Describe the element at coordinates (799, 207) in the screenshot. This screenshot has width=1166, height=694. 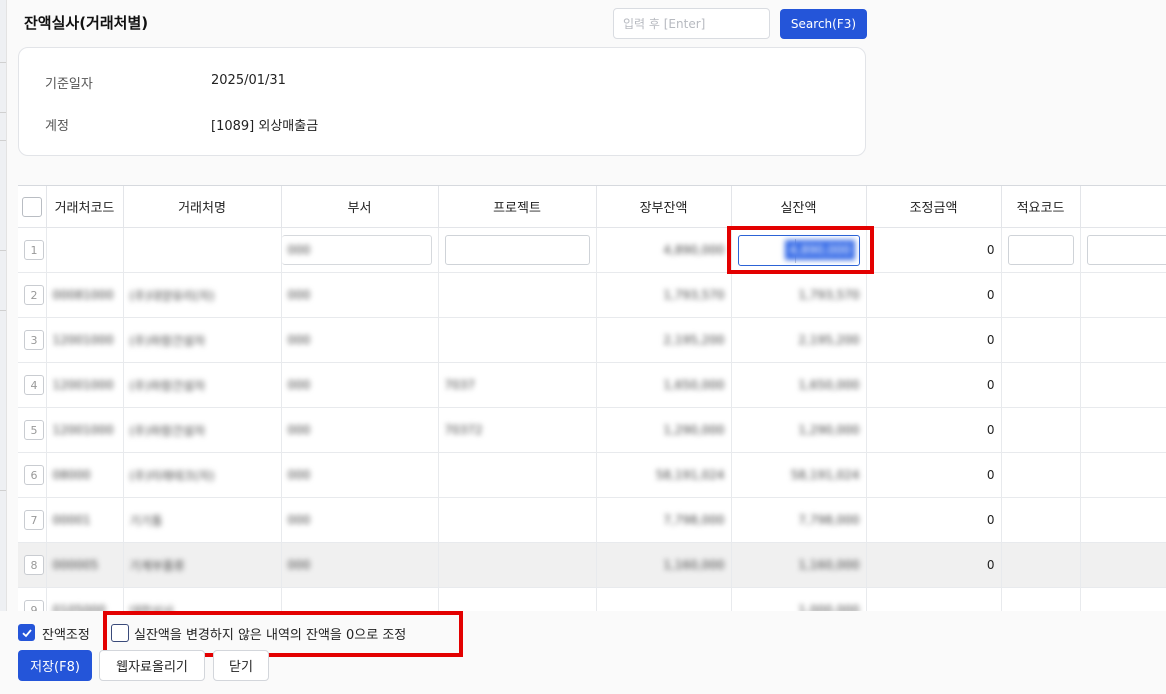
I see `col-header-real-balance: 실잔액` at that location.